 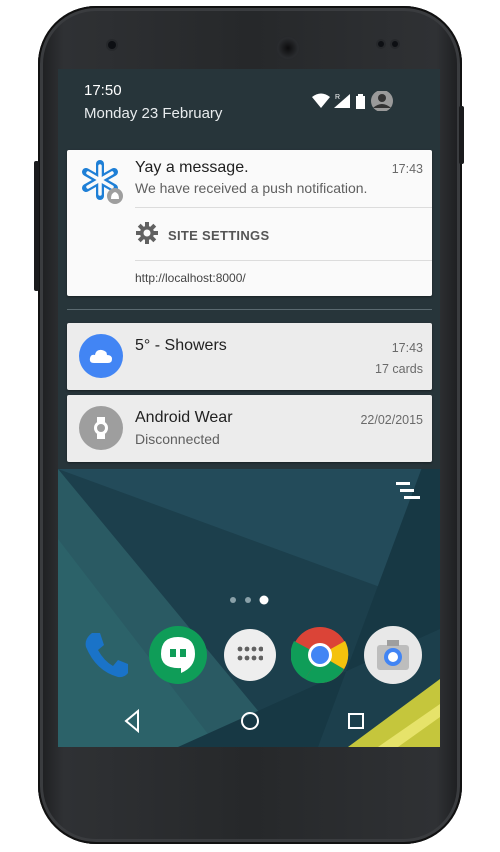 I want to click on power-button, so click(x=461, y=135).